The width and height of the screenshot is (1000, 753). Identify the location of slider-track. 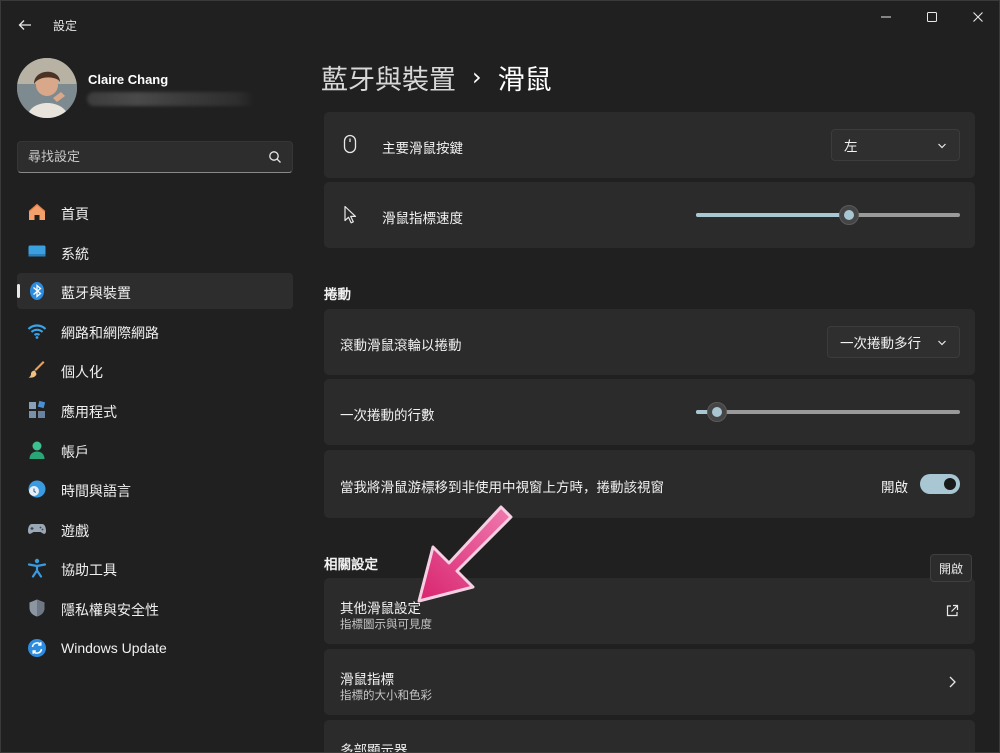
(828, 412).